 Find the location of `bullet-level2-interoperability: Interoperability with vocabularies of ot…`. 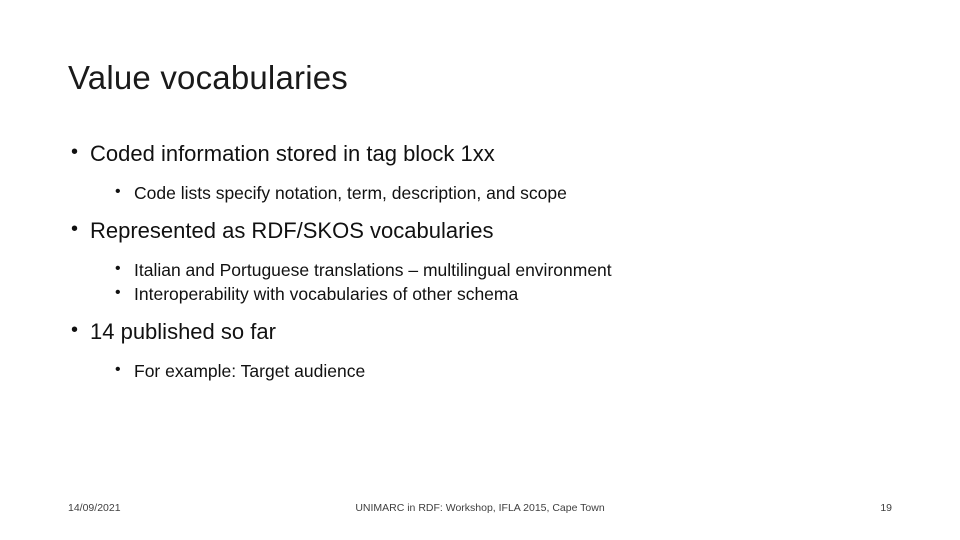

bullet-level2-interoperability: Interoperability with vocabularies of ot… is located at coordinates (505, 294).